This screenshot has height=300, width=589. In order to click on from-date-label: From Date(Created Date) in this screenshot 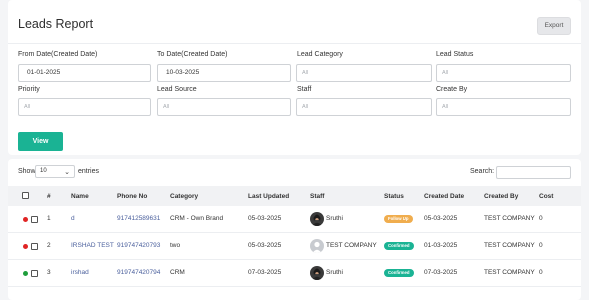, I will do `click(58, 54)`.